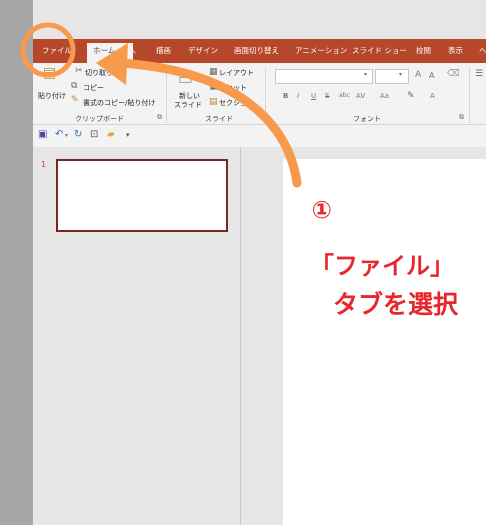 Image resolution: width=486 pixels, height=525 pixels. I want to click on pointer-arrow-head, so click(112, 64).